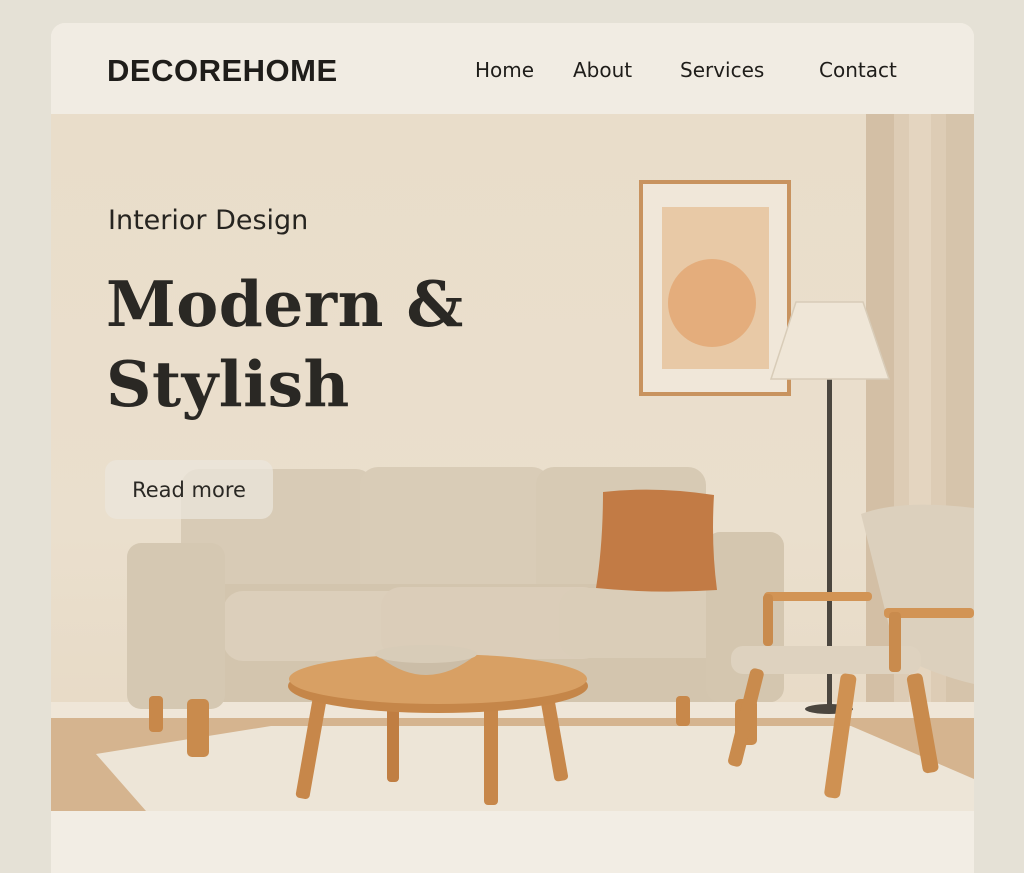 This screenshot has width=1024, height=873. I want to click on nav-services: Services, so click(722, 70).